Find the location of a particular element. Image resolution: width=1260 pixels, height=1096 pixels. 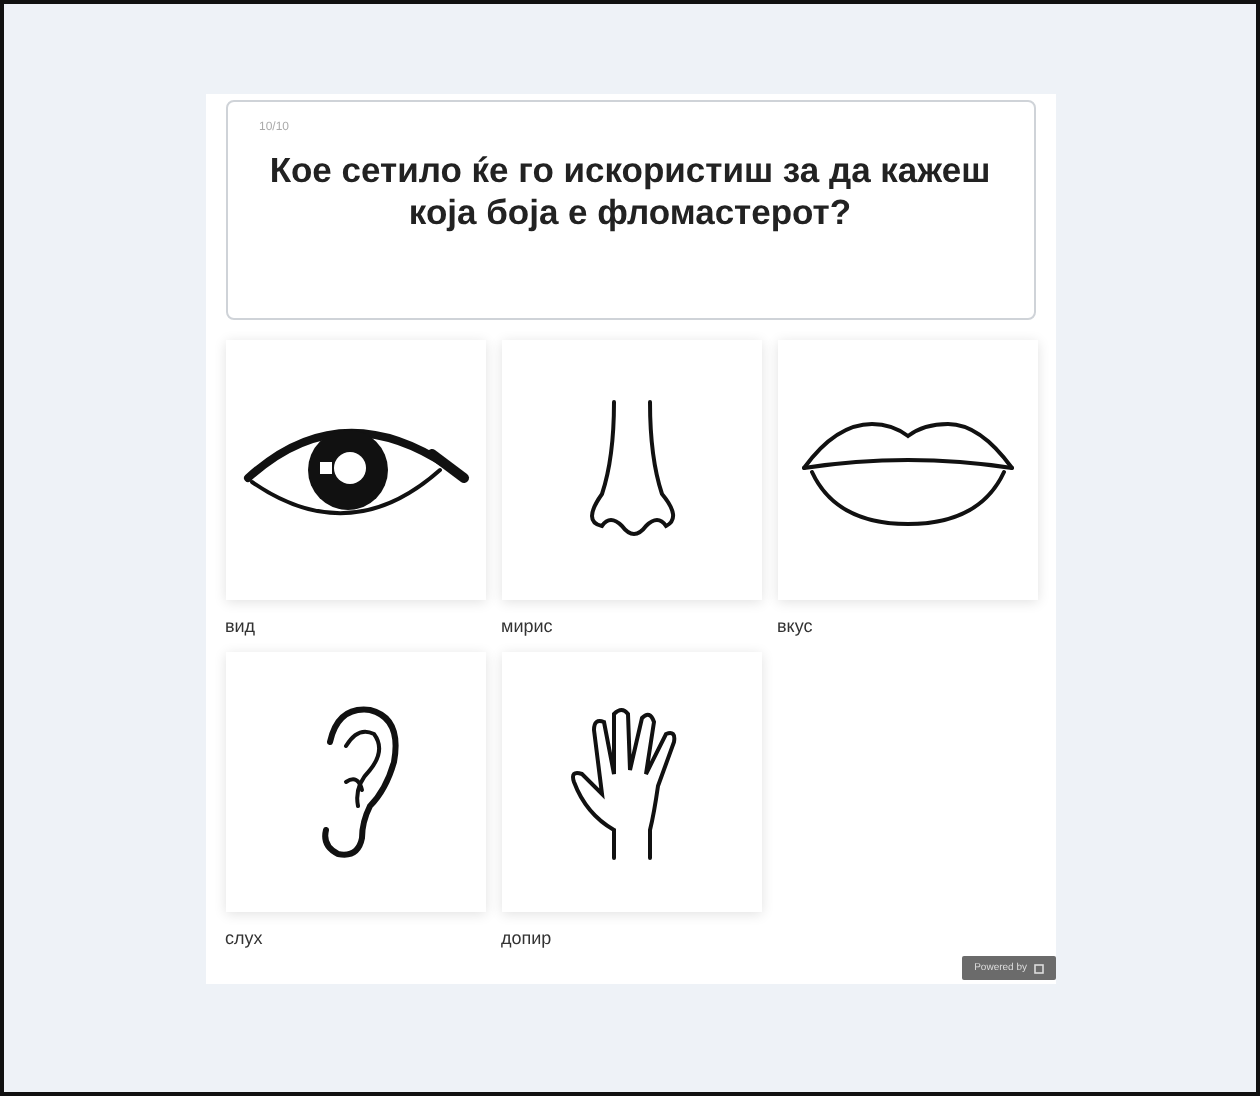

answer-label: допир is located at coordinates (526, 938).